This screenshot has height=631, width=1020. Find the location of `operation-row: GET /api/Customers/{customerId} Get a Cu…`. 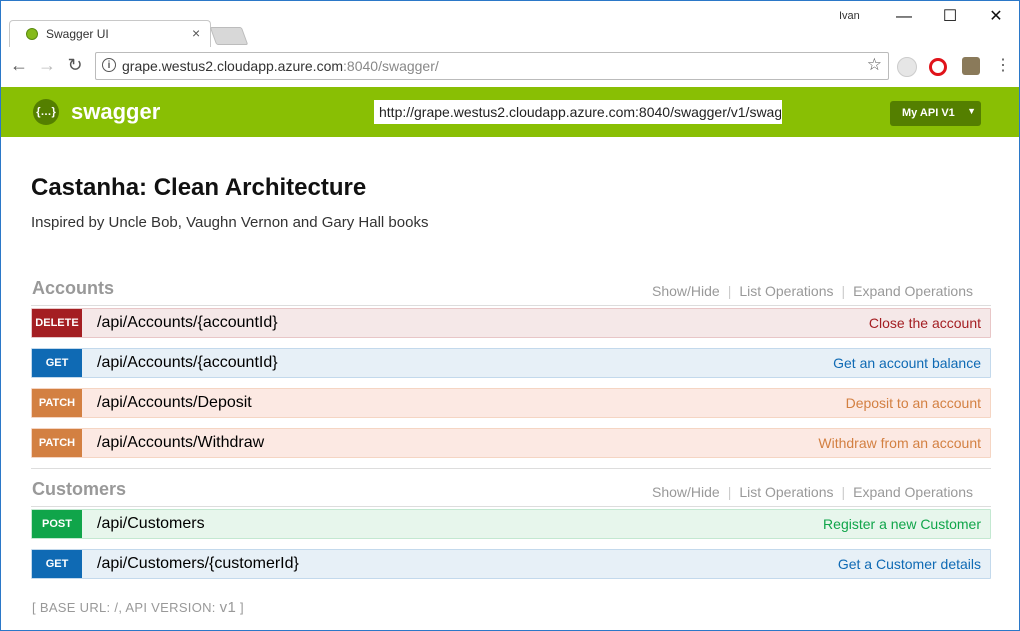

operation-row: GET /api/Customers/{customerId} Get a Cu… is located at coordinates (511, 564).